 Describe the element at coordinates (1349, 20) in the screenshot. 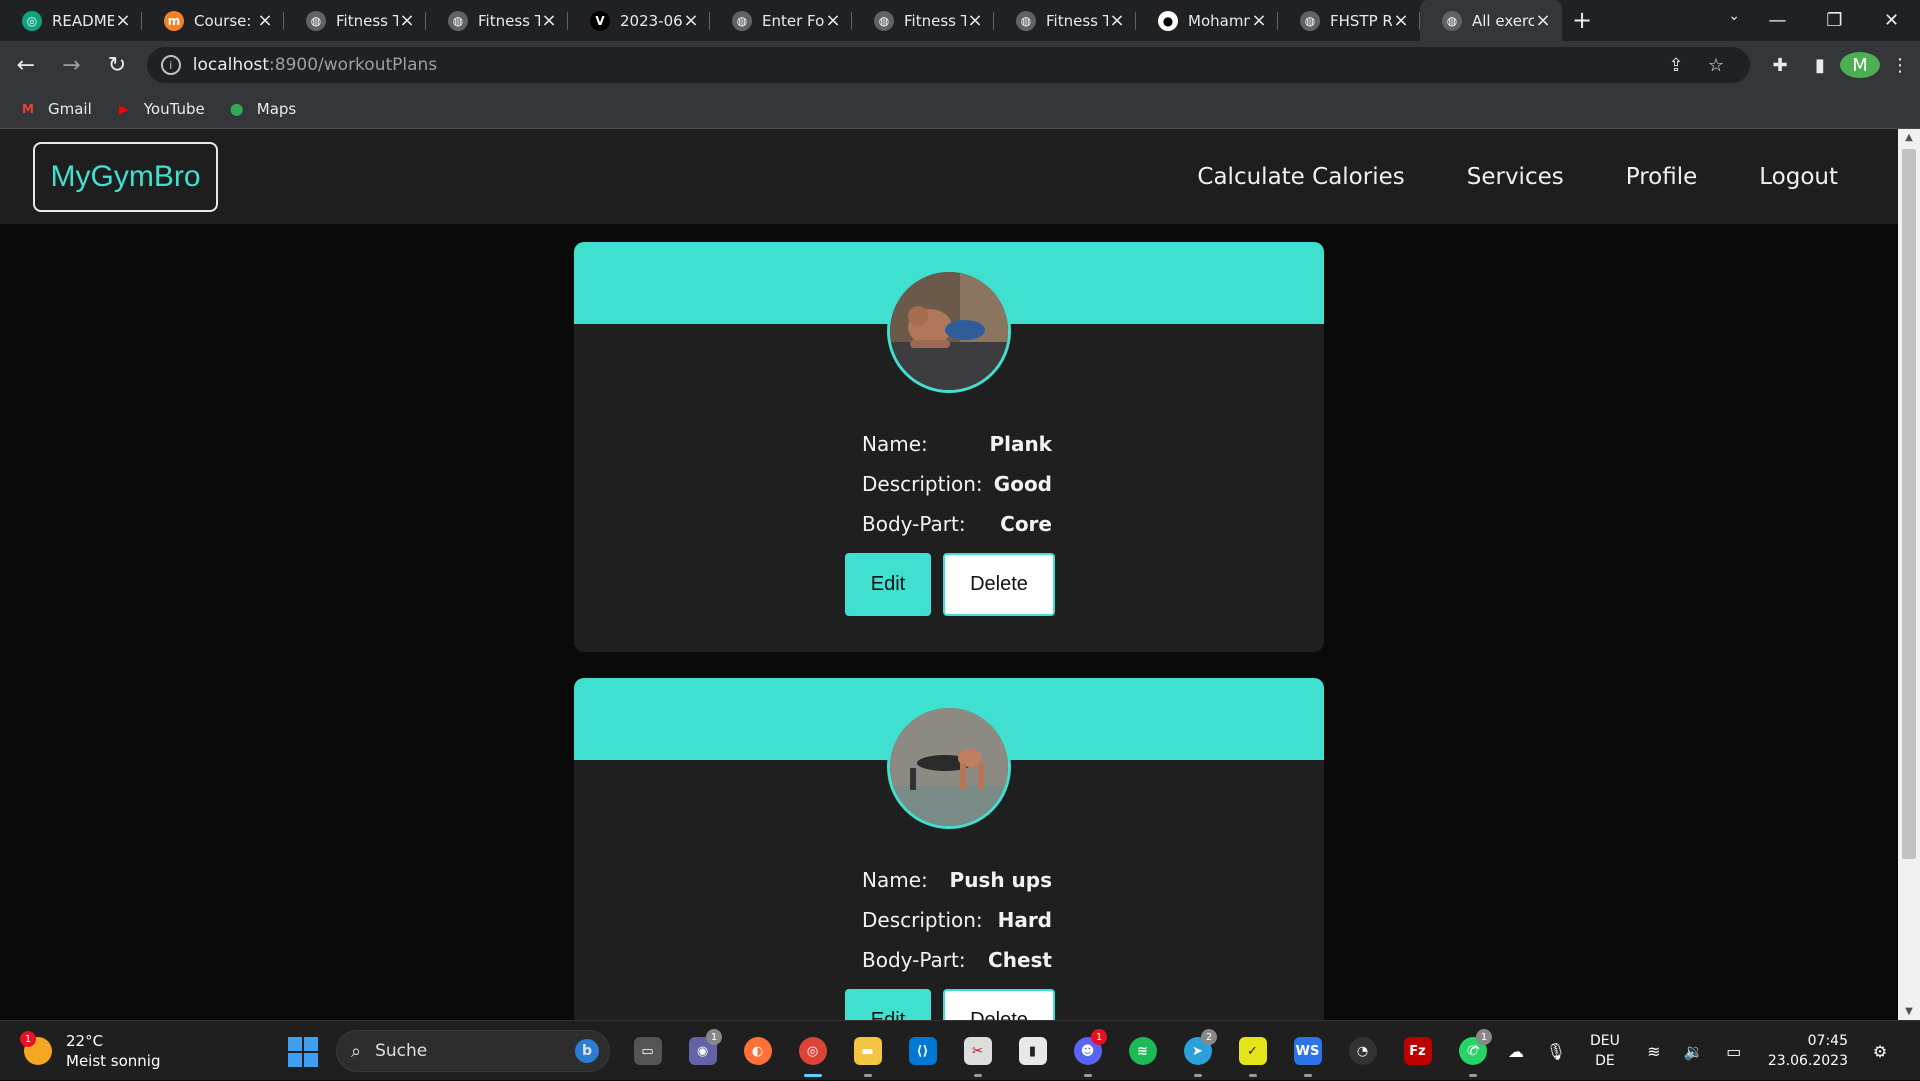

I see `browser-tab: ◍ FHSTP RI ×` at that location.